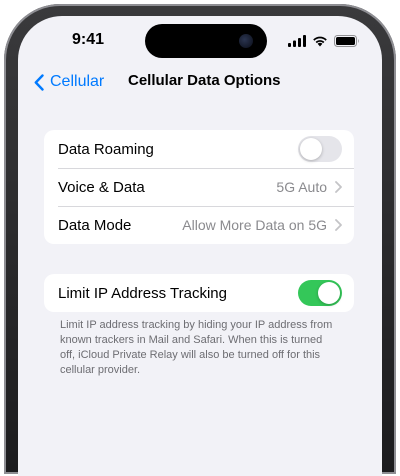  What do you see at coordinates (254, 225) in the screenshot?
I see `row-value: Allow More Data on 5G` at bounding box center [254, 225].